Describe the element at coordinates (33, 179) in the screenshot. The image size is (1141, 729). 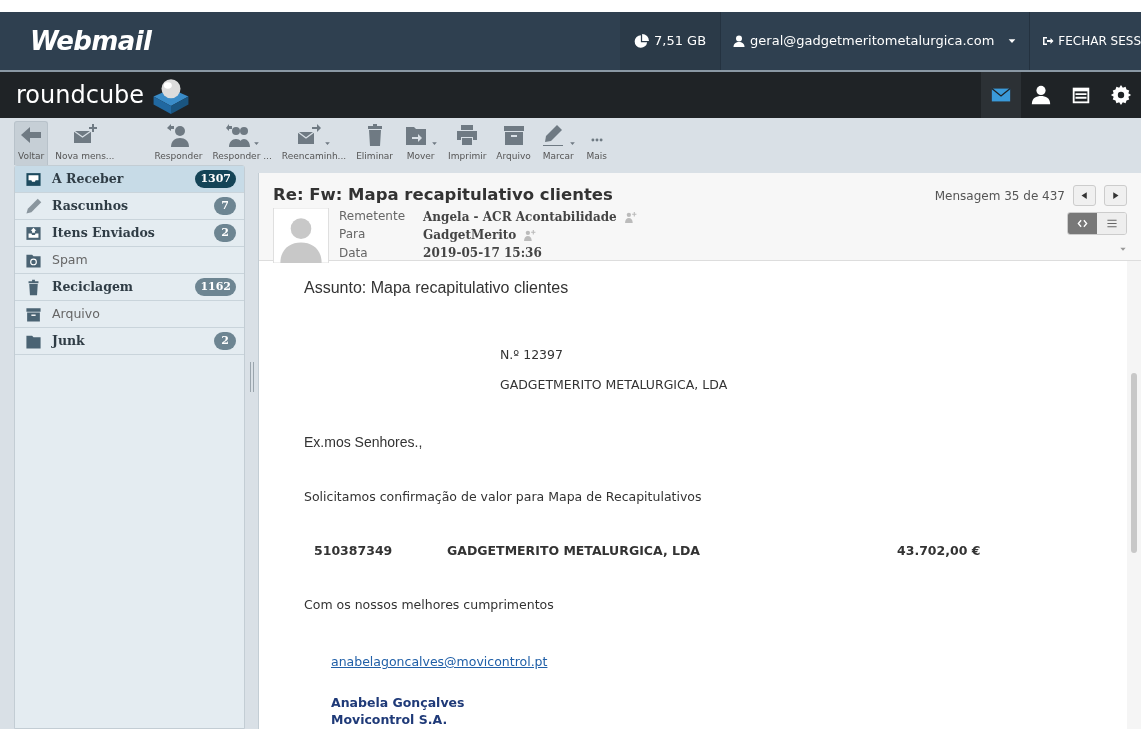
I see `inbox-icon` at that location.